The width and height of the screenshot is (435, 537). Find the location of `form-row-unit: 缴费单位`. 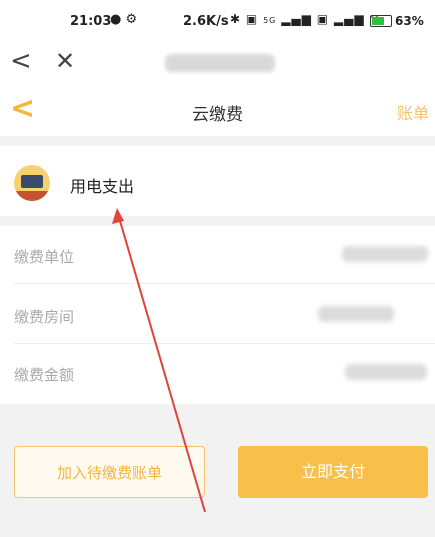

form-row-unit: 缴费单位 is located at coordinates (217, 255).